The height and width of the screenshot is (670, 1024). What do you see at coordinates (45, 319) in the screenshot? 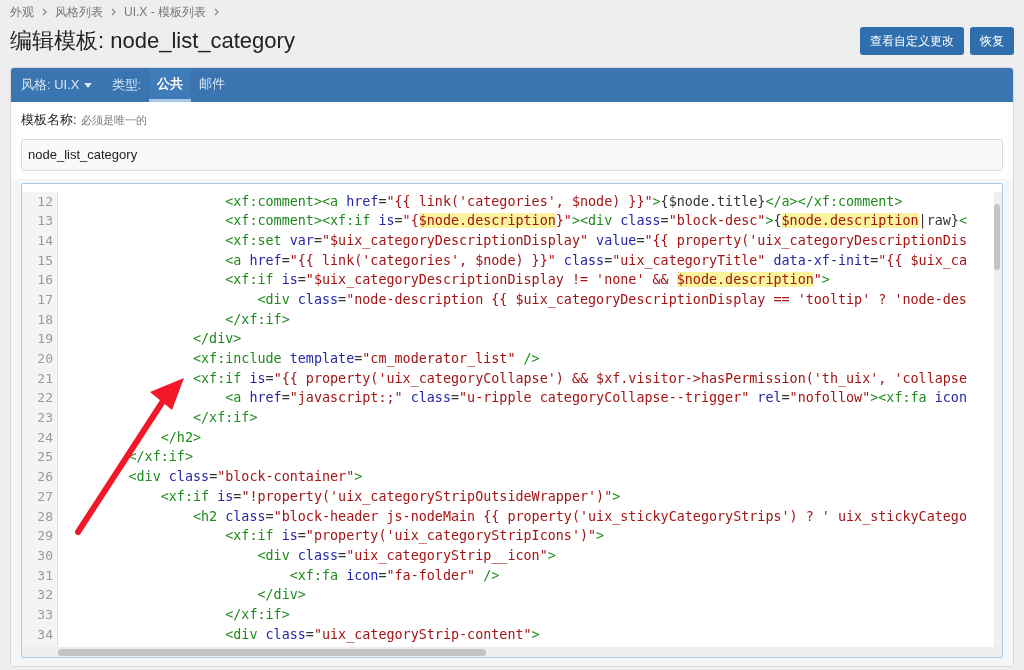
I see `line-number: 18` at bounding box center [45, 319].